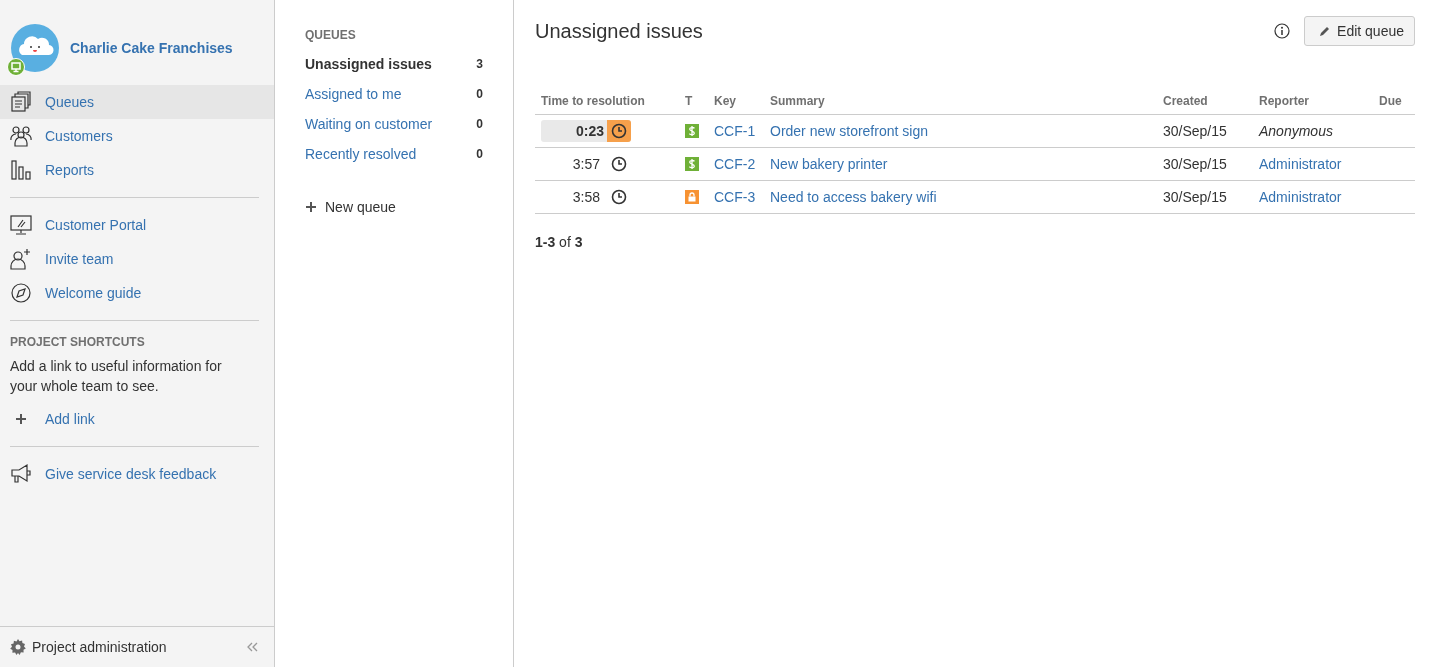 This screenshot has height=667, width=1431. What do you see at coordinates (736, 101) in the screenshot?
I see `column-header: Key` at bounding box center [736, 101].